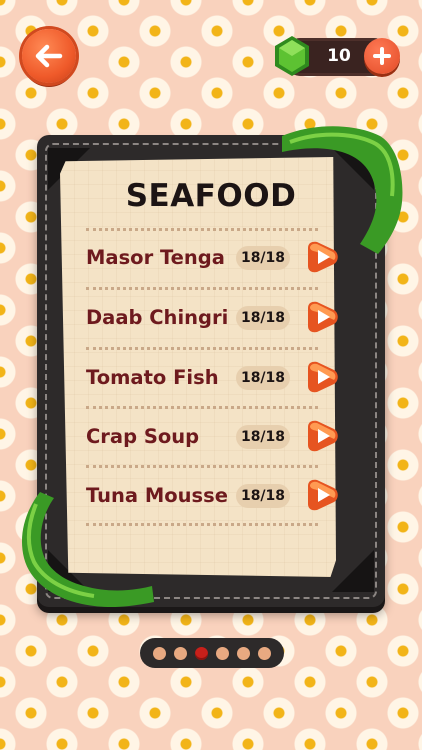 This screenshot has height=750, width=422. I want to click on recipe-row: Masor Tenga 18/18, so click(216, 260).